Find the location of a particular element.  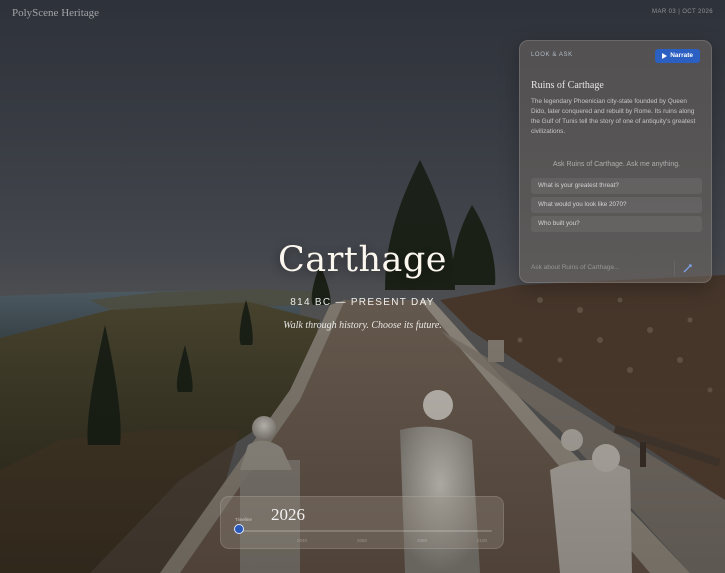

timeline-tick: 2100 is located at coordinates (482, 540).